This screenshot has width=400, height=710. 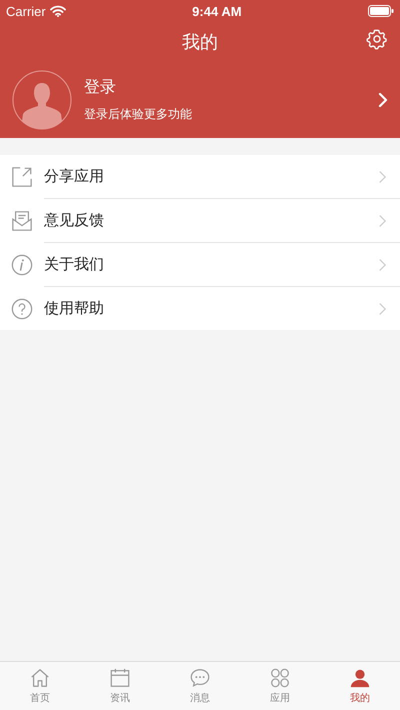 I want to click on envelope-icon, so click(x=22, y=221).